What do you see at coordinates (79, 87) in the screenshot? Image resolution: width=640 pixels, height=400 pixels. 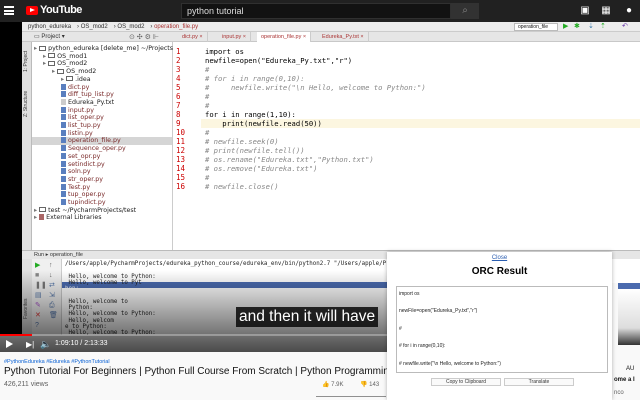 I see `tree-item-label: dict.py` at bounding box center [79, 87].